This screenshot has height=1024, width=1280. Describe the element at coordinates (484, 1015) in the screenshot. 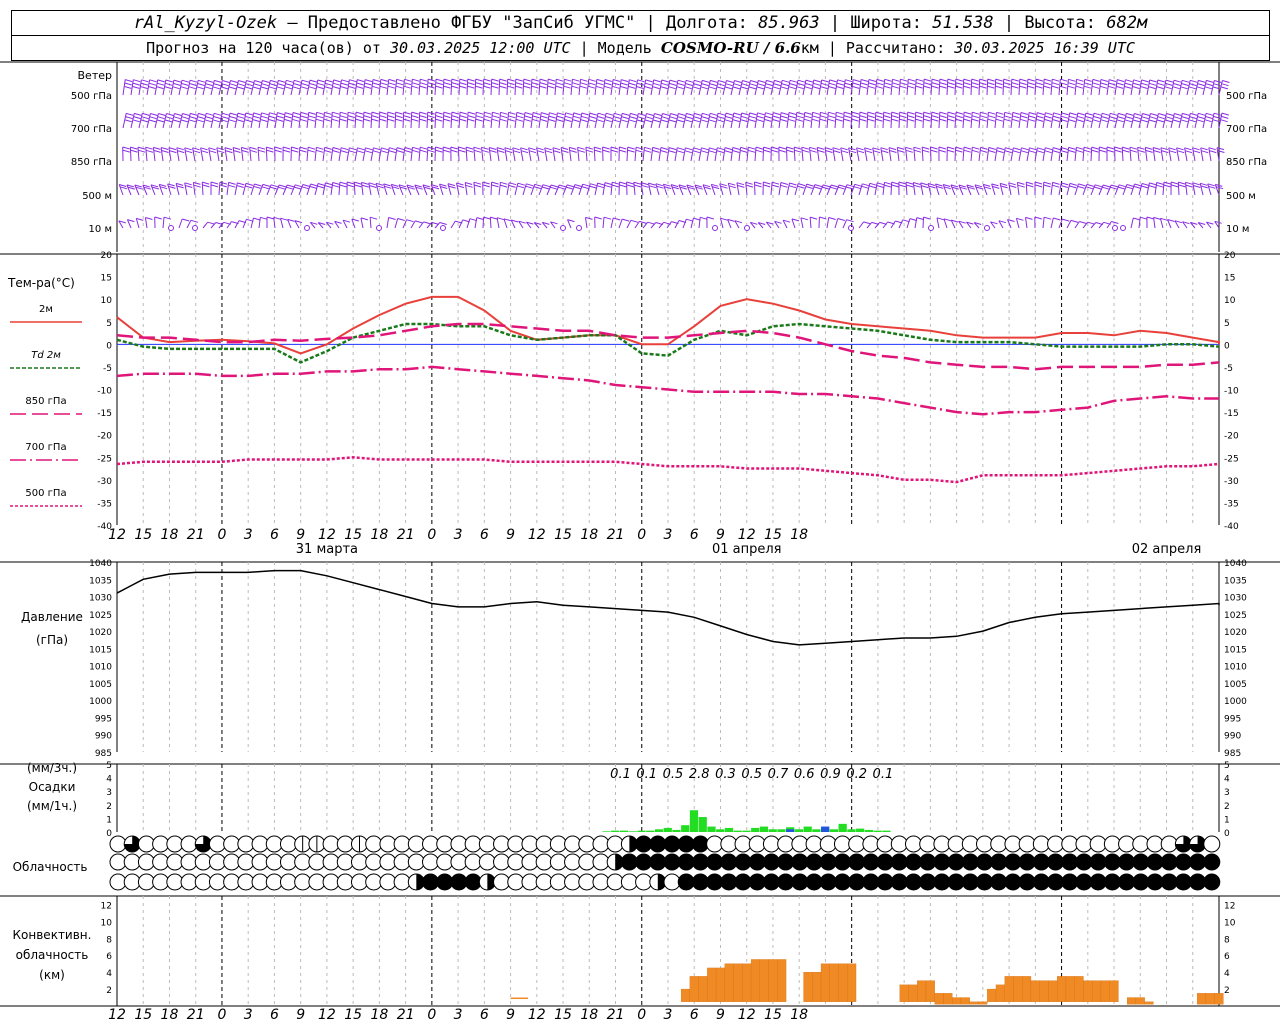

I see `hour-tick-label: 6` at that location.